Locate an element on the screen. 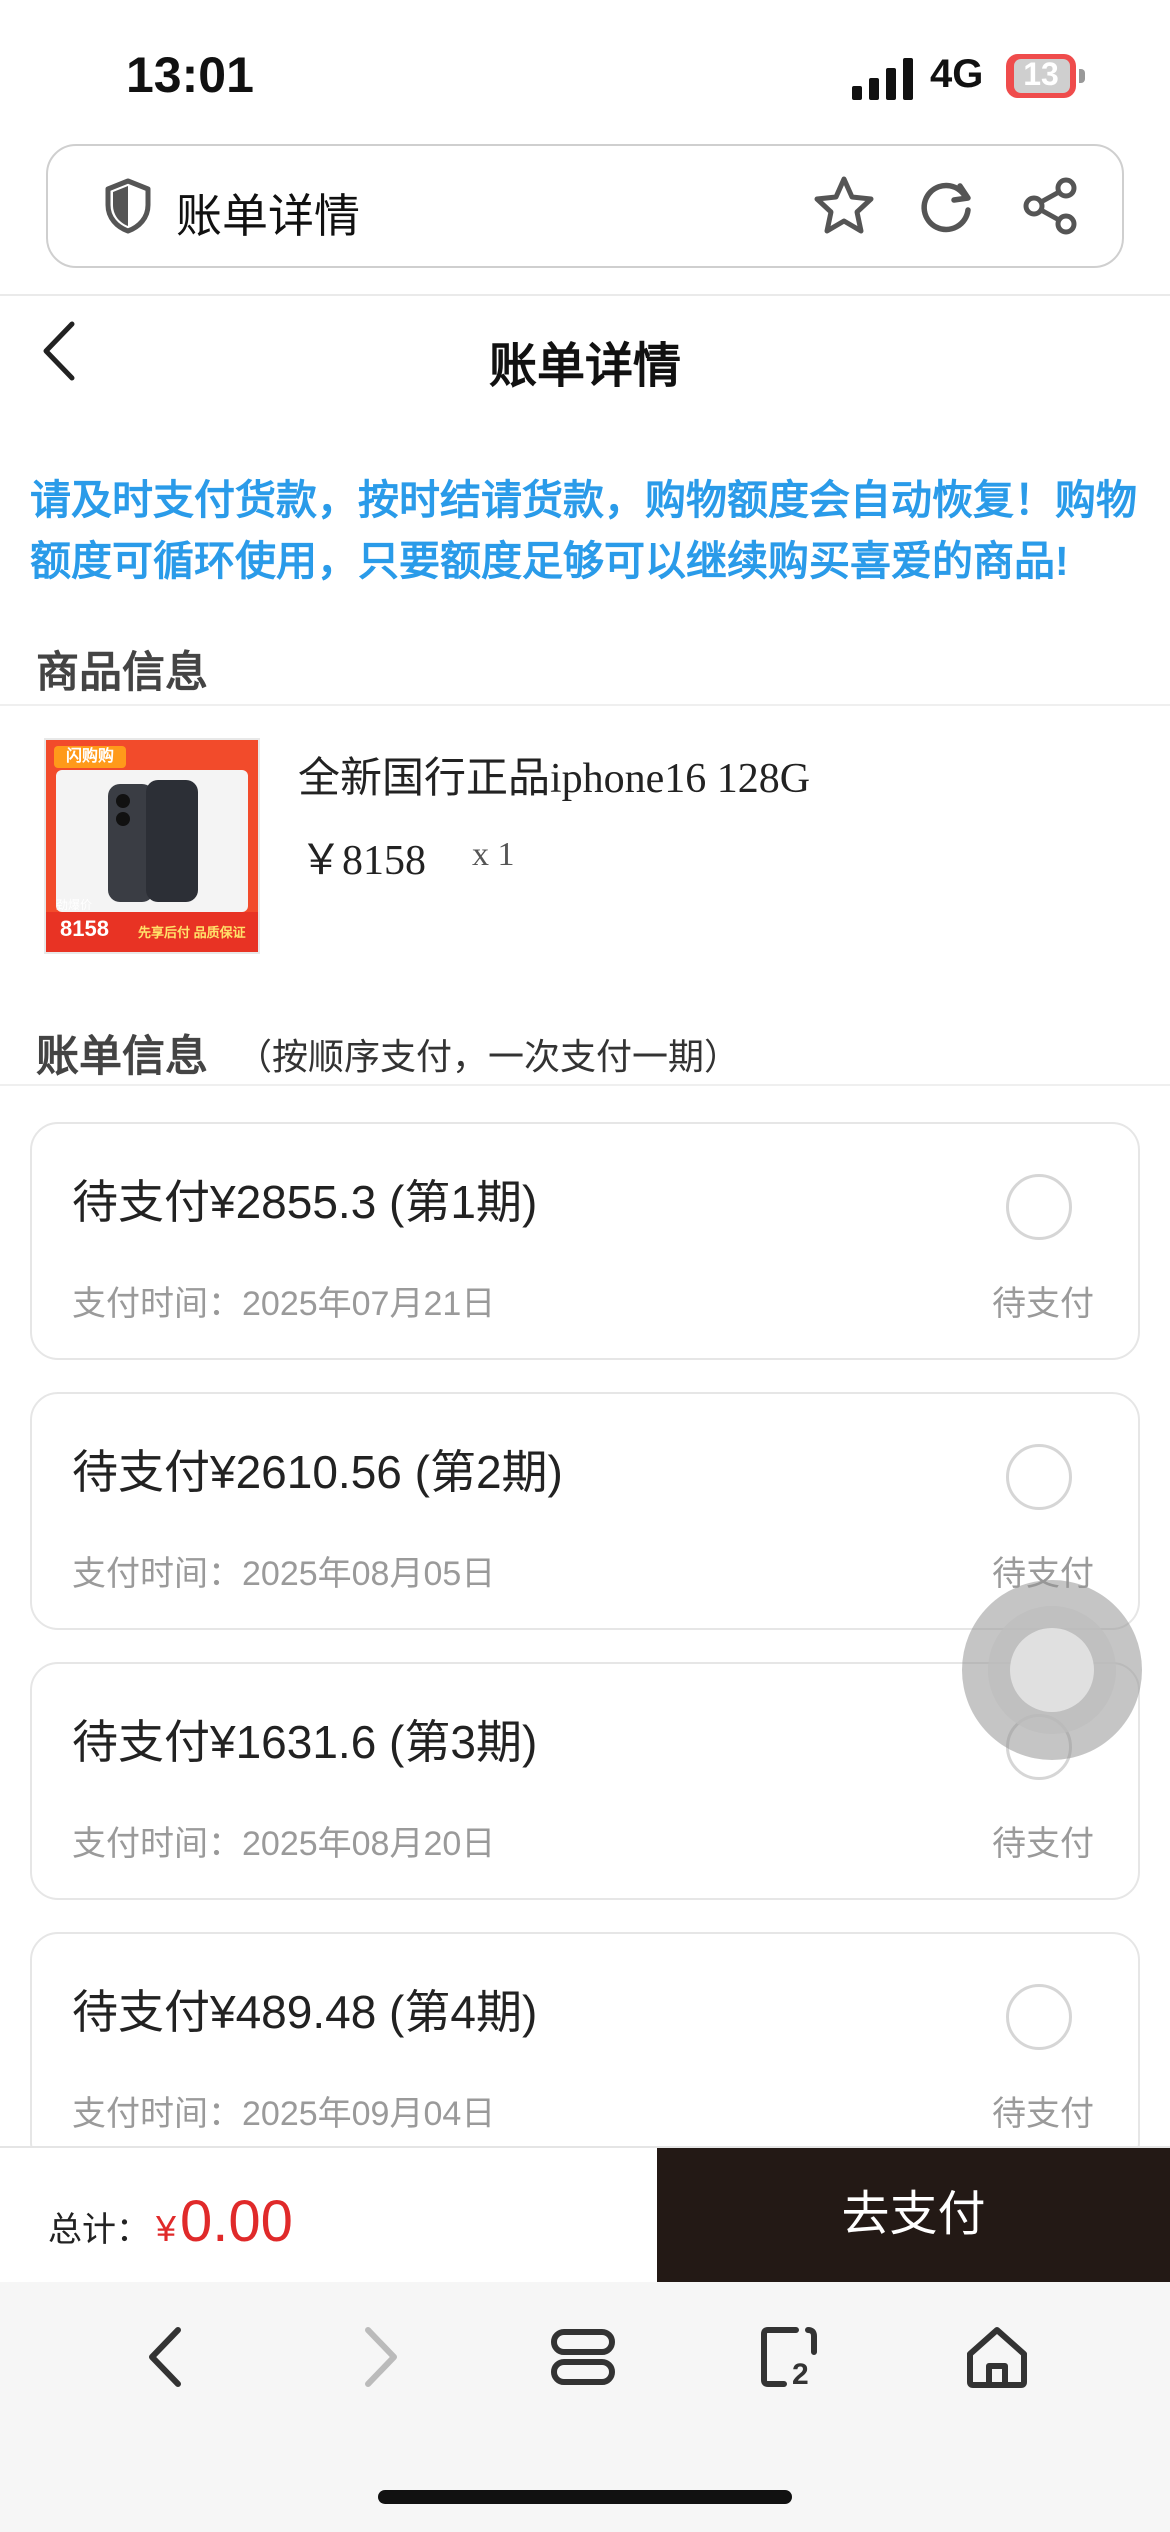 The height and width of the screenshot is (2532, 1170). home-icon is located at coordinates (997, 2357).